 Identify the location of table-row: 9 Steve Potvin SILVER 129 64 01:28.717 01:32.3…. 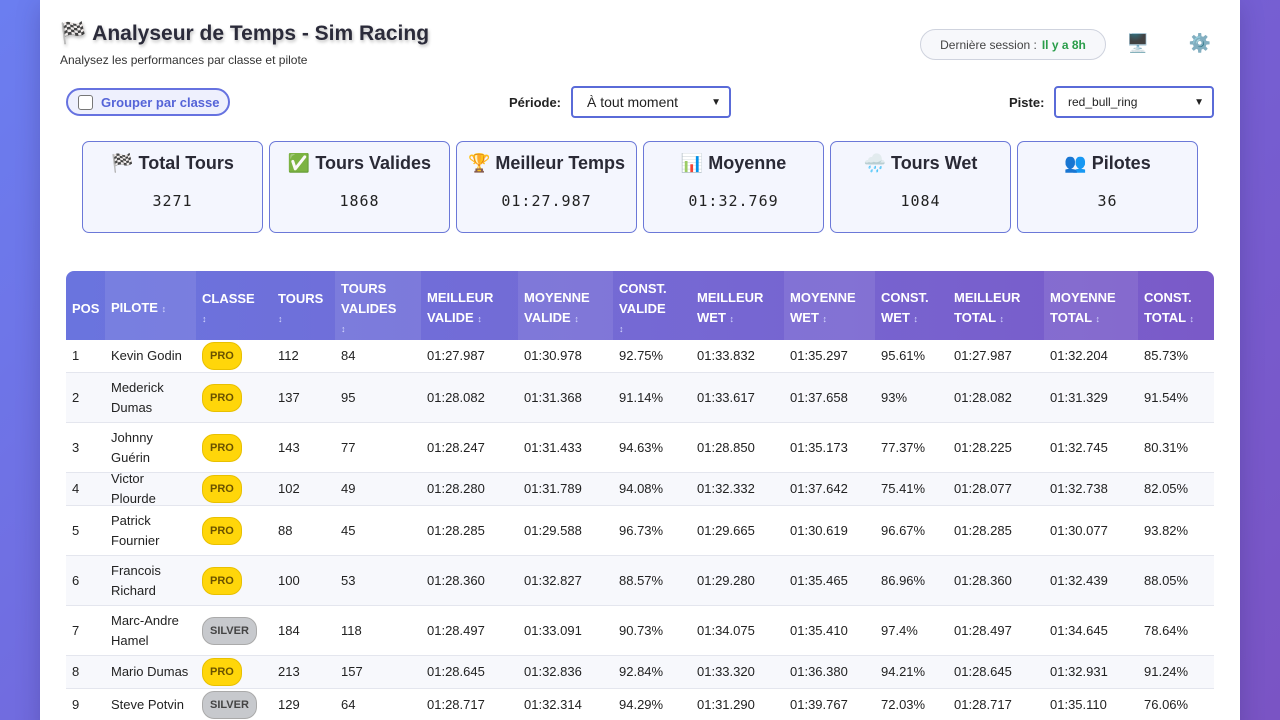
(640, 704).